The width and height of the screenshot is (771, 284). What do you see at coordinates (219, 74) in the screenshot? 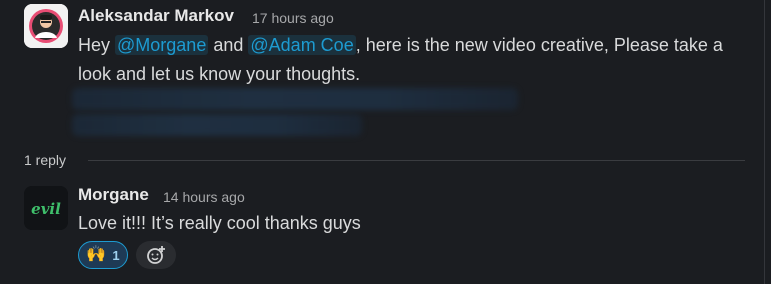
I see `message-text-line2: look and let us know your thoughts.` at bounding box center [219, 74].